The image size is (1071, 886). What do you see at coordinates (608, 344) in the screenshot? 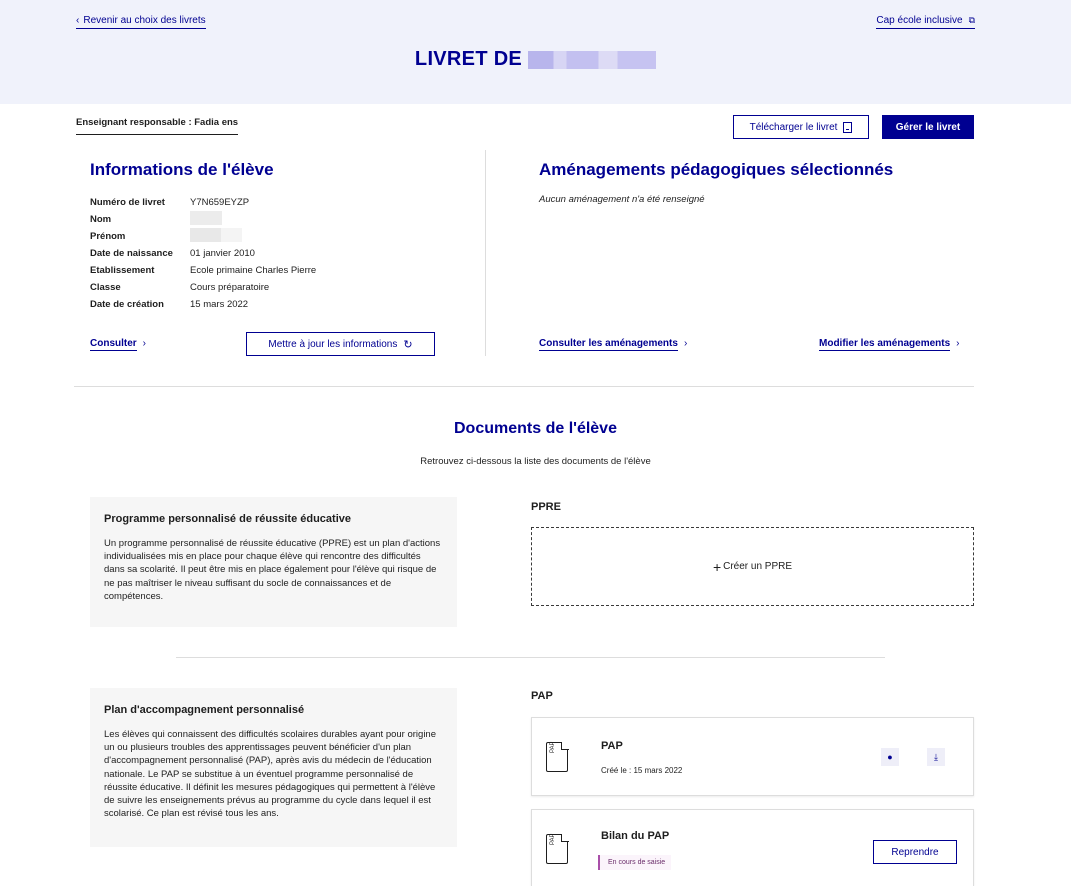
I see `consult-amenagements-label: Consulter les aménagements` at bounding box center [608, 344].